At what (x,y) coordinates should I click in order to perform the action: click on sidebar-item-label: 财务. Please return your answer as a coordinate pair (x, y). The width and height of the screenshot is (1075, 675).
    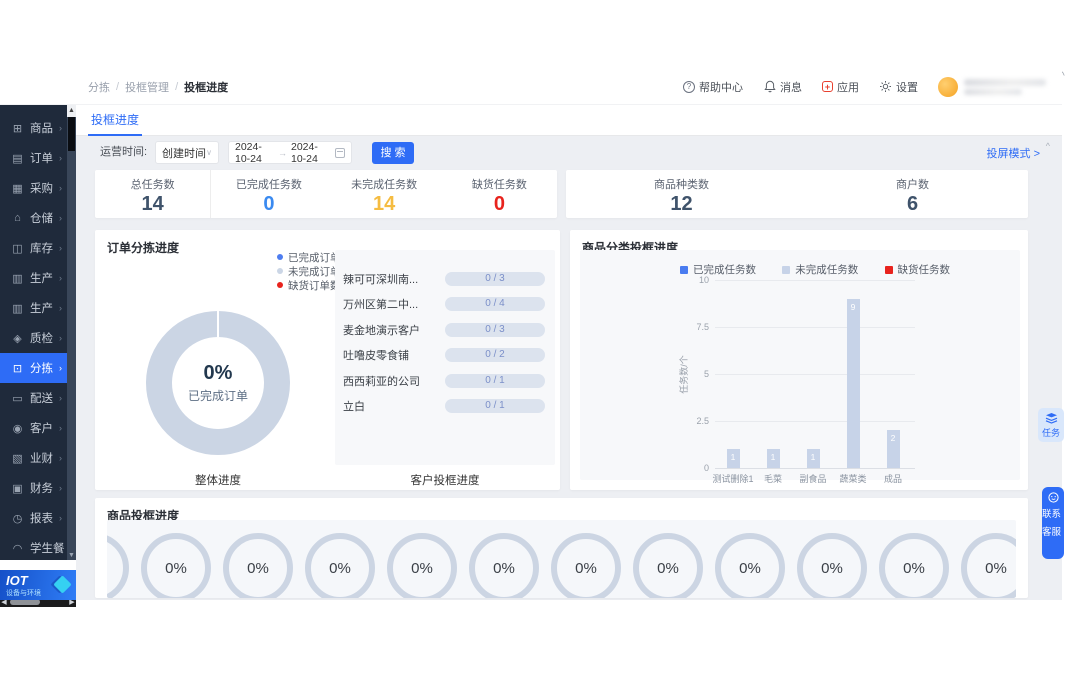
    Looking at the image, I should click on (41, 489).